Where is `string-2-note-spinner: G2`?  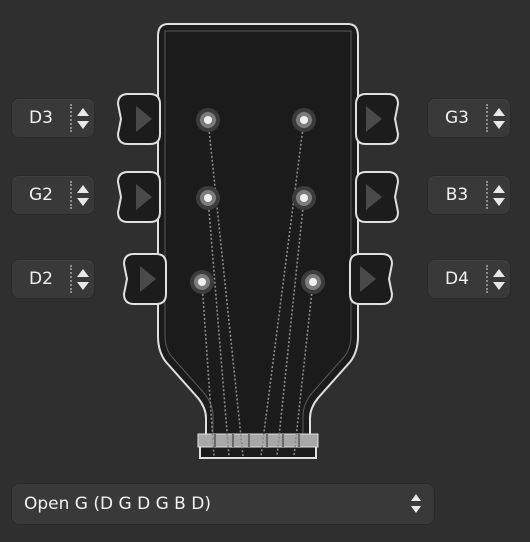 string-2-note-spinner: G2 is located at coordinates (53, 195).